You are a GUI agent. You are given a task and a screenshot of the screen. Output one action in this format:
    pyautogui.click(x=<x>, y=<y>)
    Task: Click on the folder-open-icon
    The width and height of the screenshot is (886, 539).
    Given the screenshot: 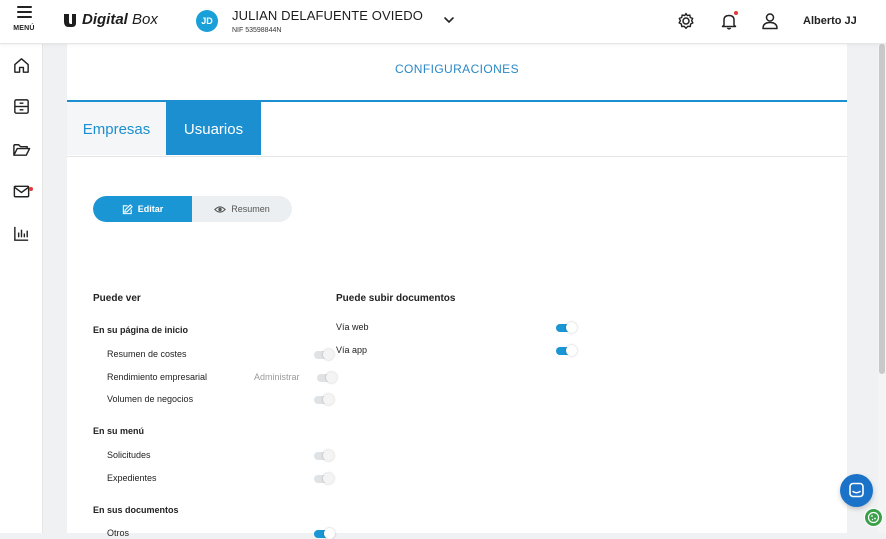 What is the action you would take?
    pyautogui.click(x=21, y=149)
    